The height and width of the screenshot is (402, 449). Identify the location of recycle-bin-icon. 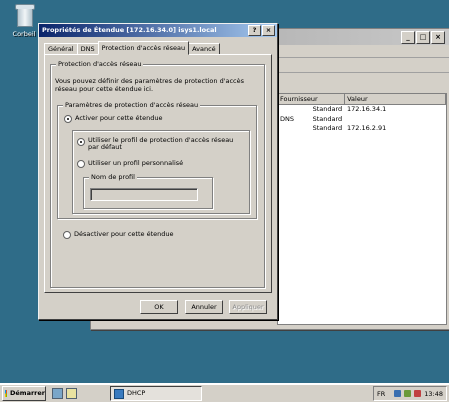
(24, 15).